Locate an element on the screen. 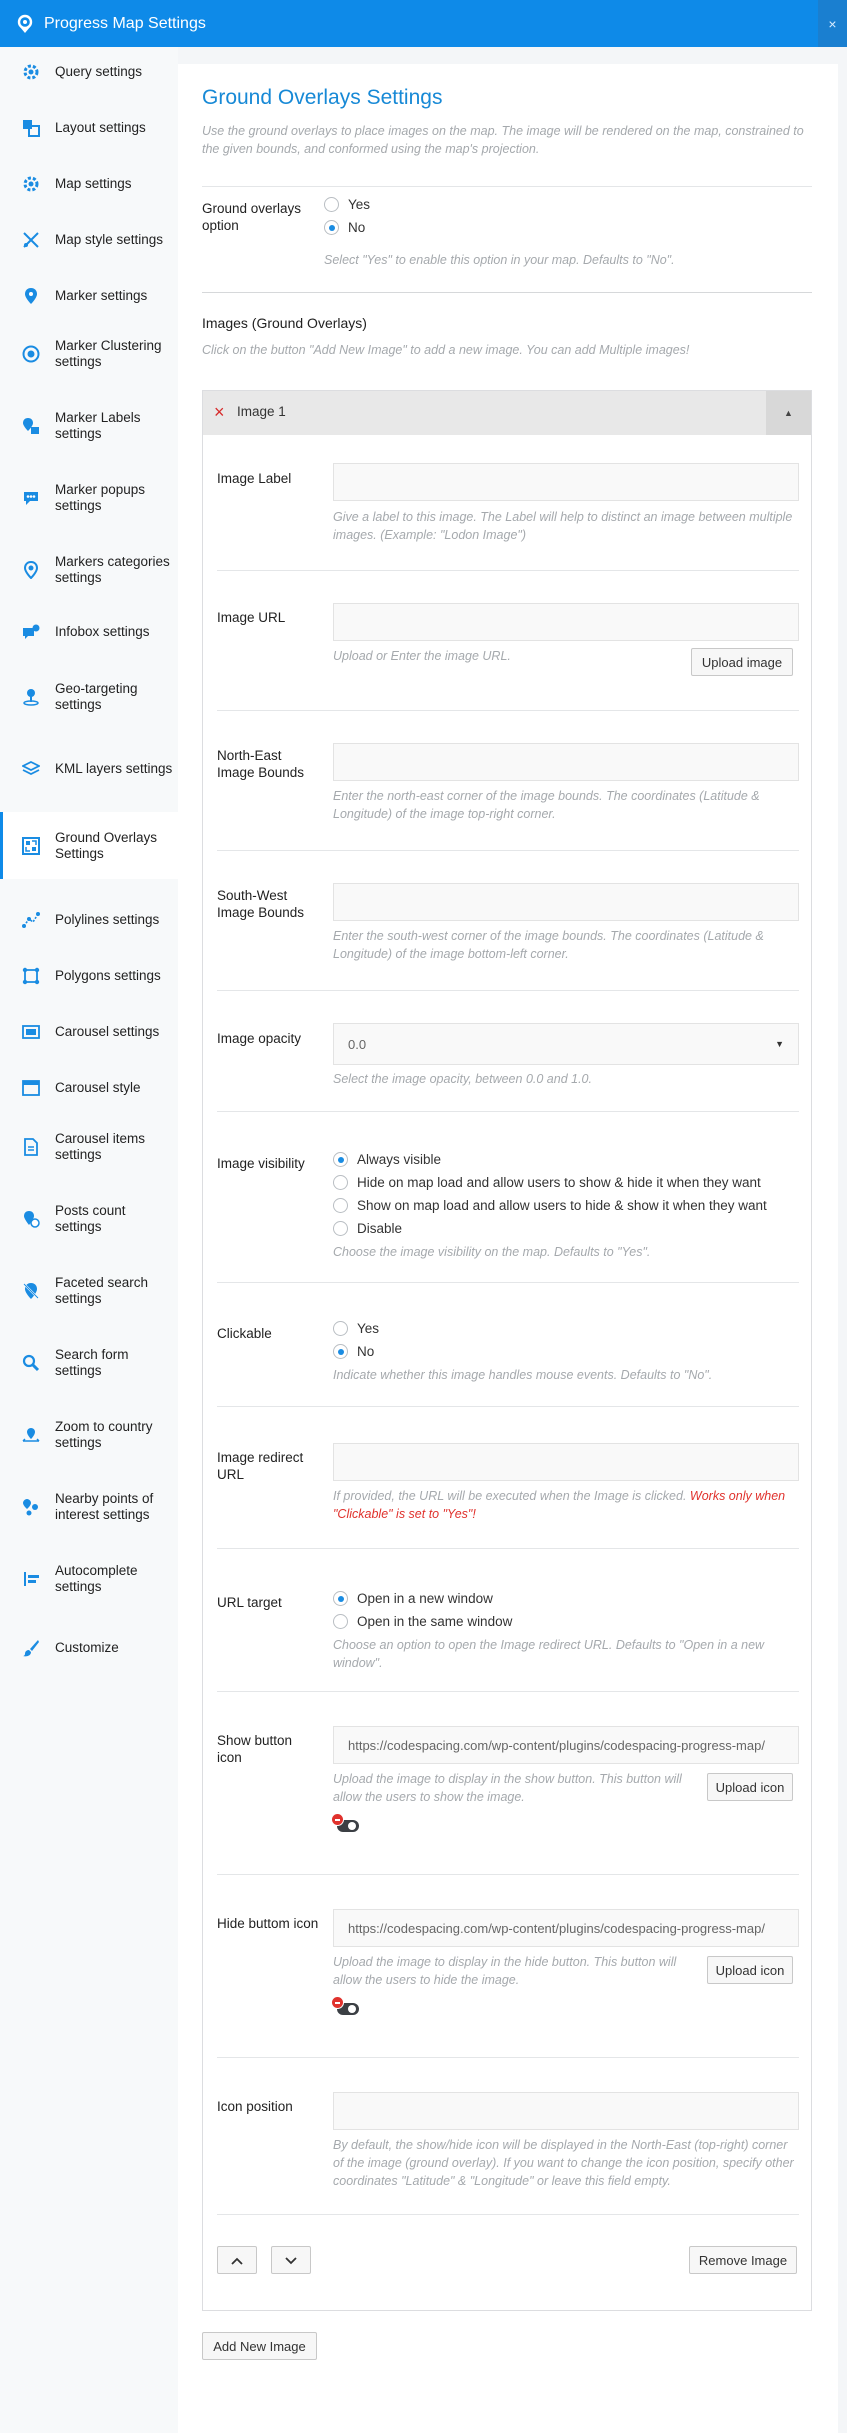  cluster-icon is located at coordinates (31, 354).